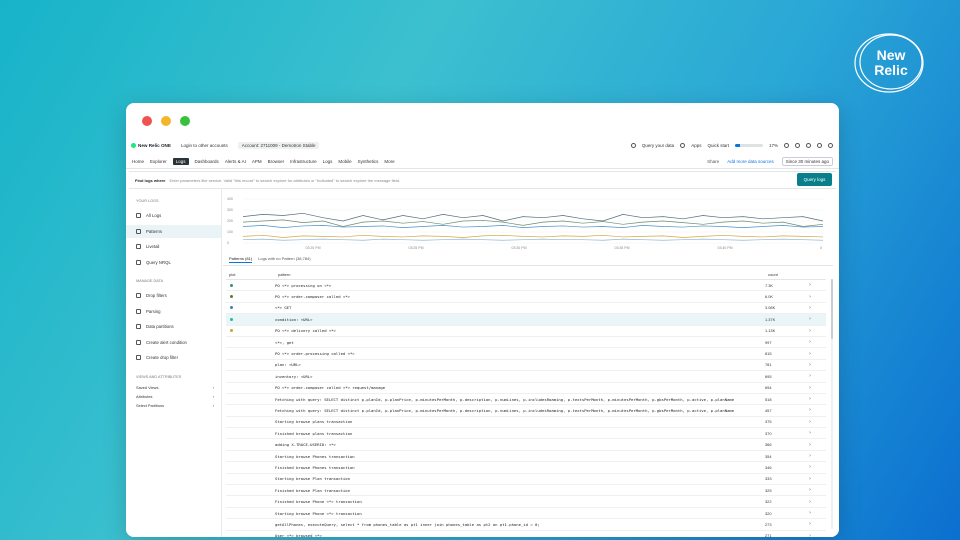  I want to click on table-row: Starting browse plans transaction 375 ›, so click(526, 423).